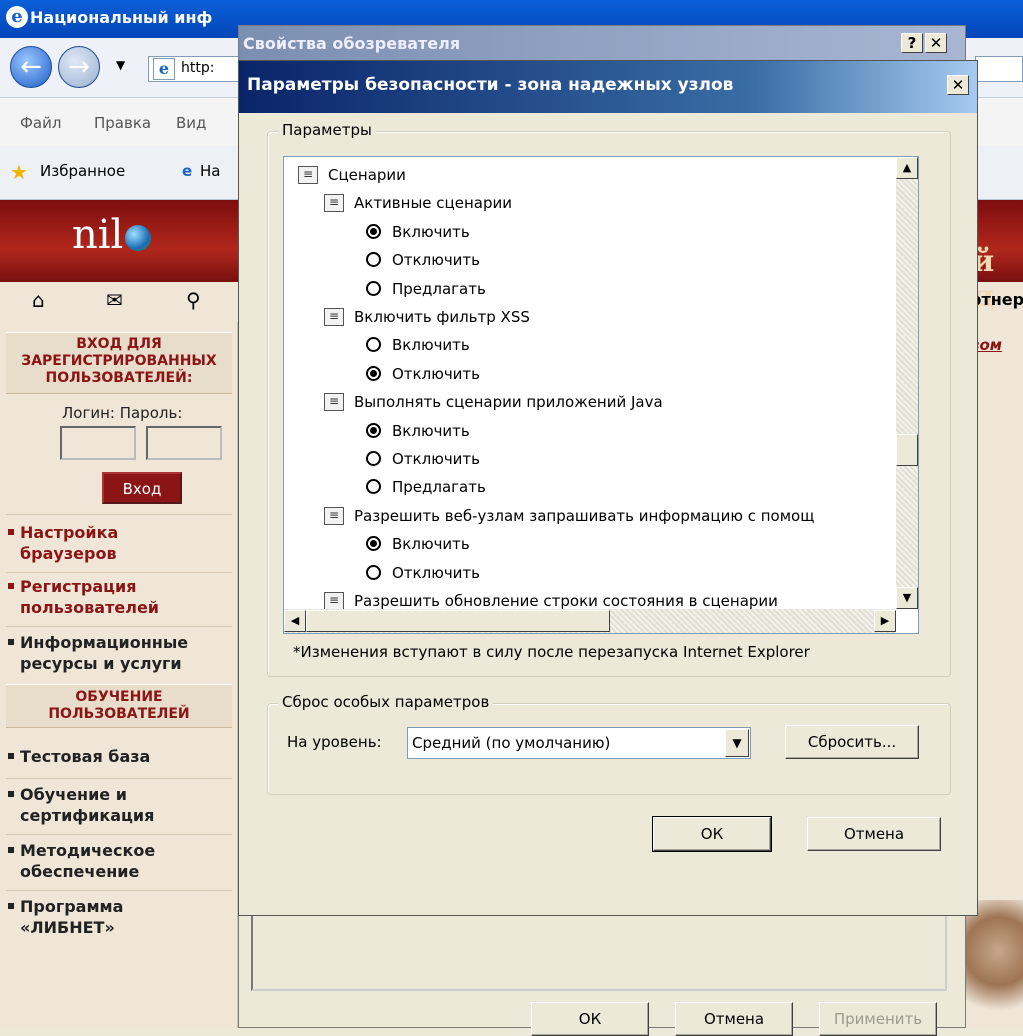 This screenshot has width=1023, height=1036. I want to click on options-apply-button: Применить, so click(878, 1019).